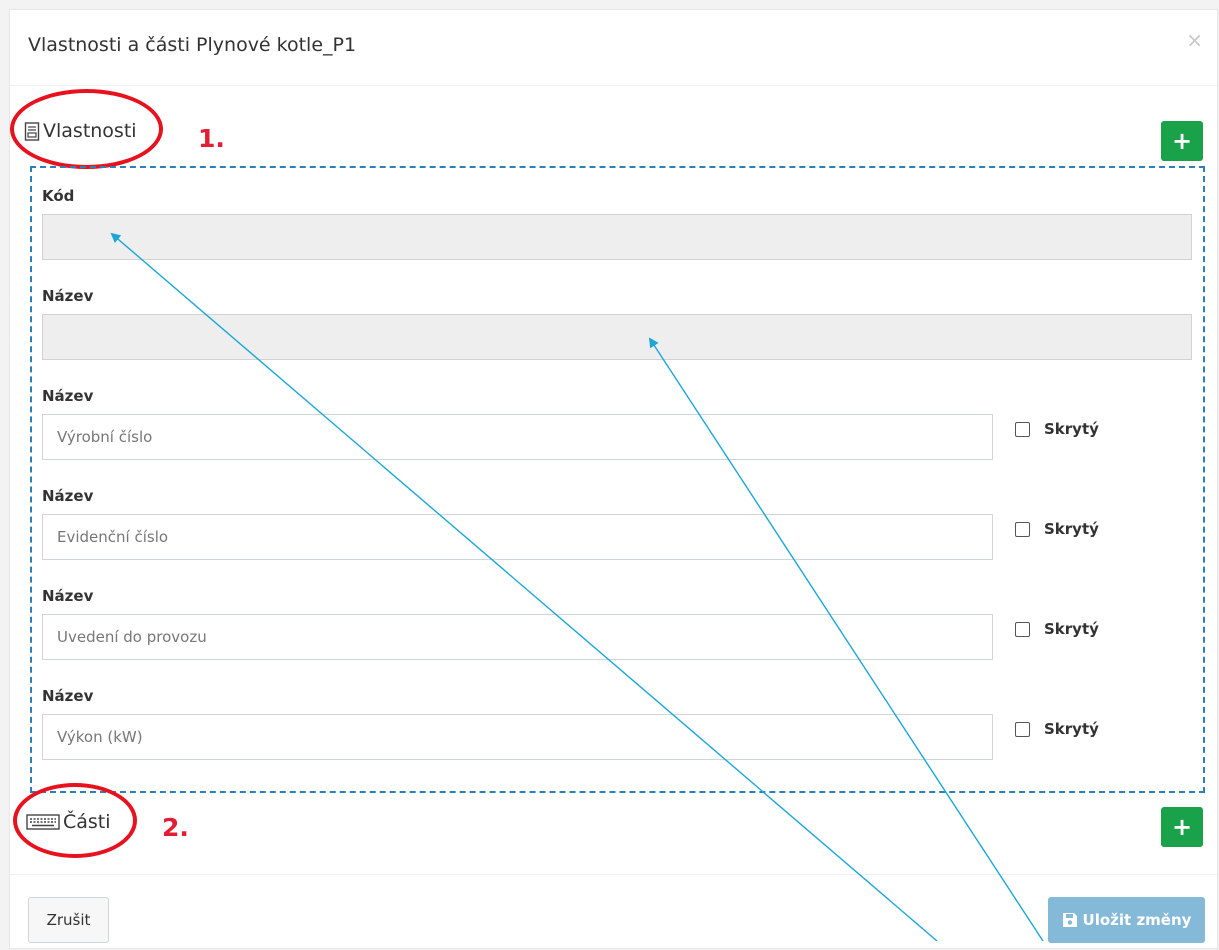 Image resolution: width=1219 pixels, height=950 pixels. What do you see at coordinates (517, 737) in the screenshot?
I see `property-input-power: Výkon (kW)` at bounding box center [517, 737].